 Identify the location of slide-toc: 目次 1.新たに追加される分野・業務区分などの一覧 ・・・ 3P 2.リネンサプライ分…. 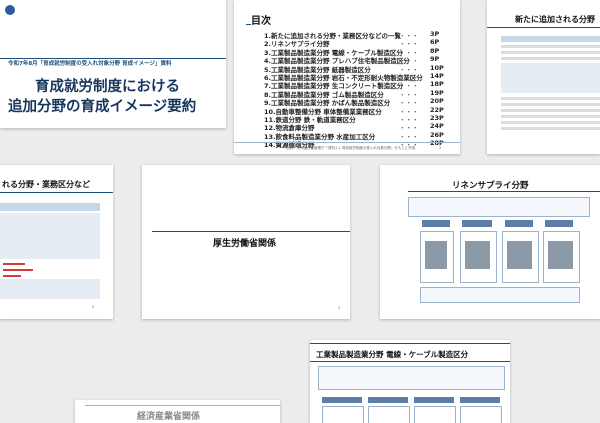
(347, 77).